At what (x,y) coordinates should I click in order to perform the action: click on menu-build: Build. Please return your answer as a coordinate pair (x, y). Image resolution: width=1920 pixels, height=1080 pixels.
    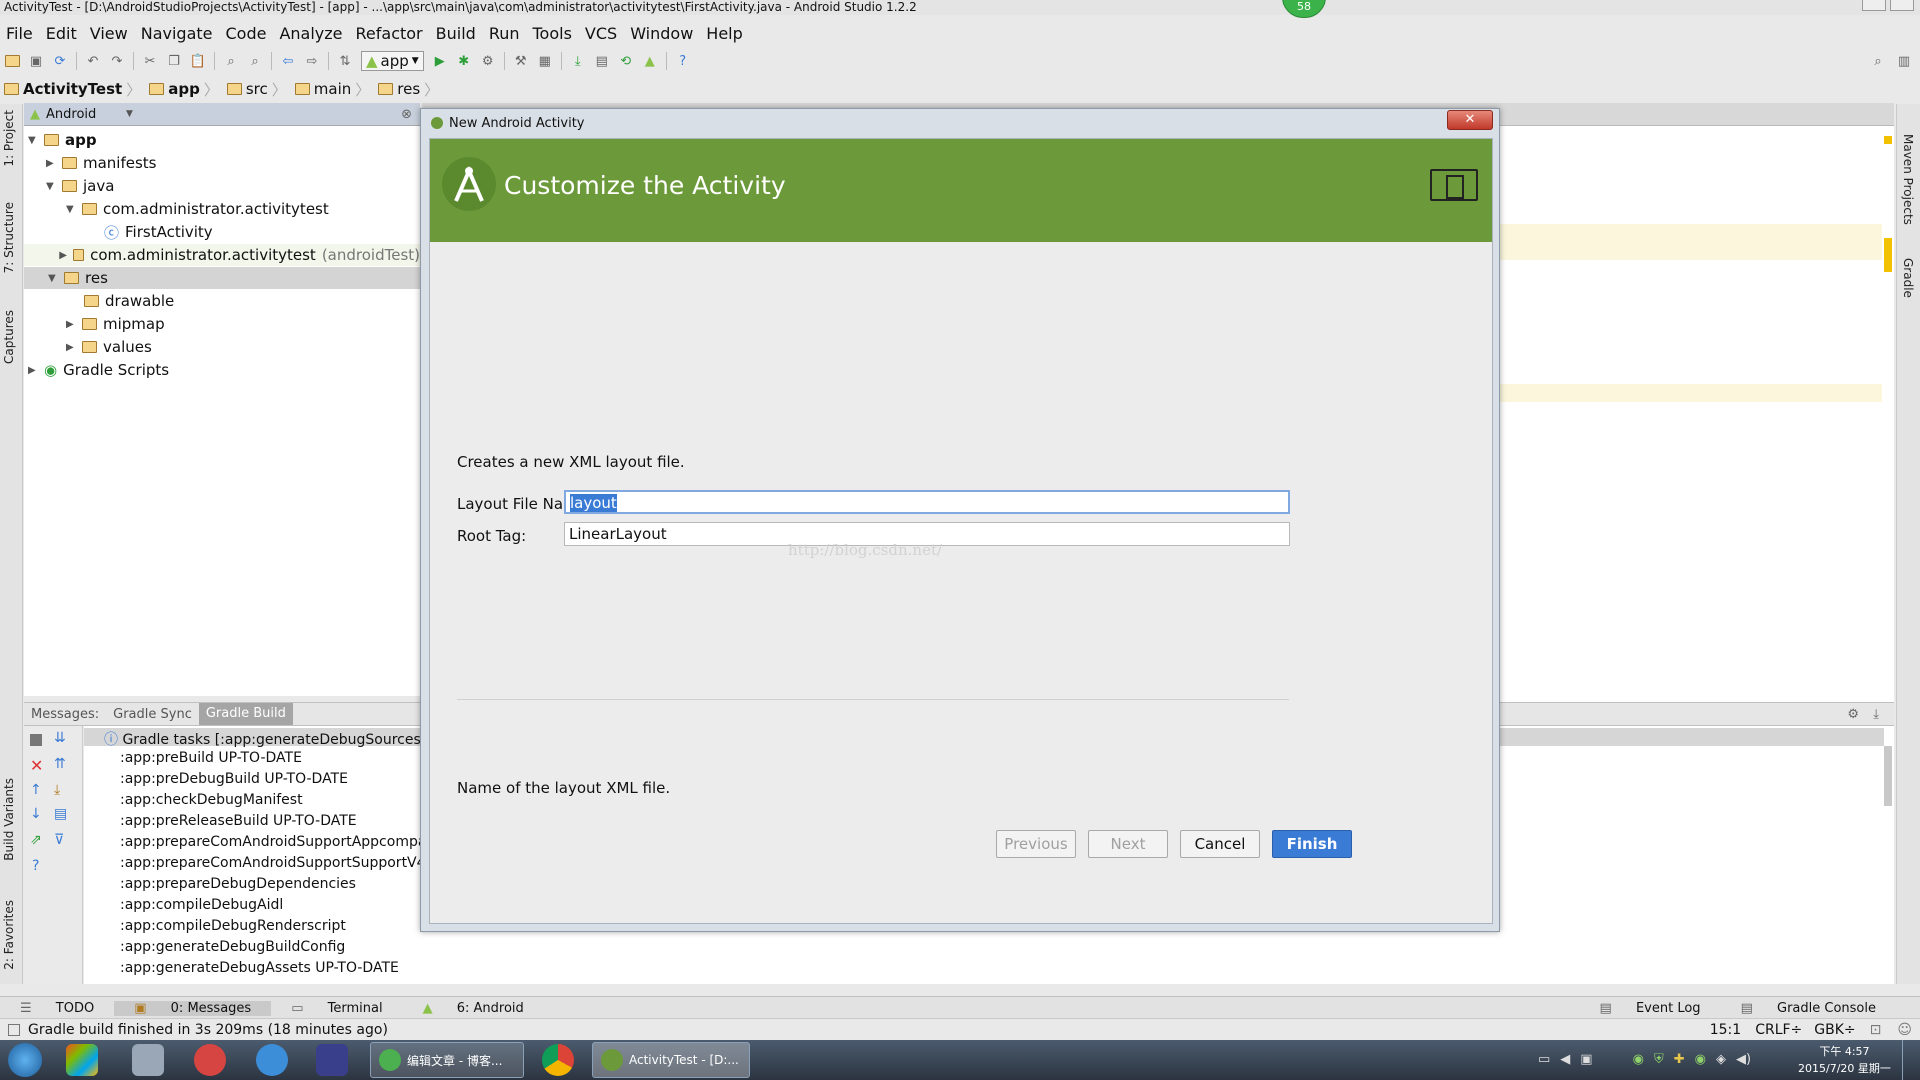
    Looking at the image, I should click on (456, 33).